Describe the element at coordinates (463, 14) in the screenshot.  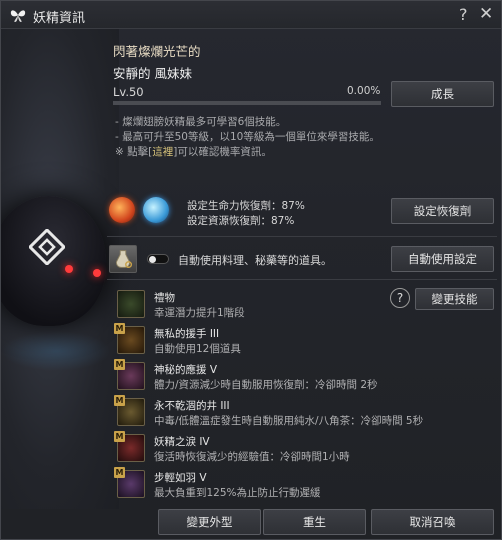
I see `help-icon: ?` at that location.